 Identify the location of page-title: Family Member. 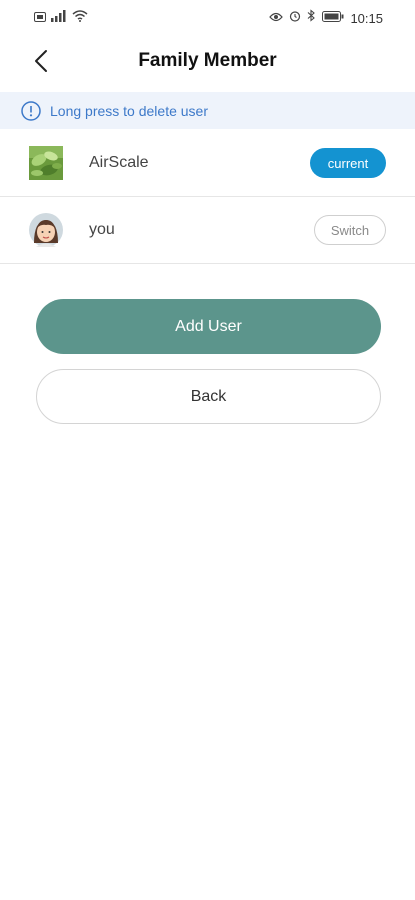
(207, 60).